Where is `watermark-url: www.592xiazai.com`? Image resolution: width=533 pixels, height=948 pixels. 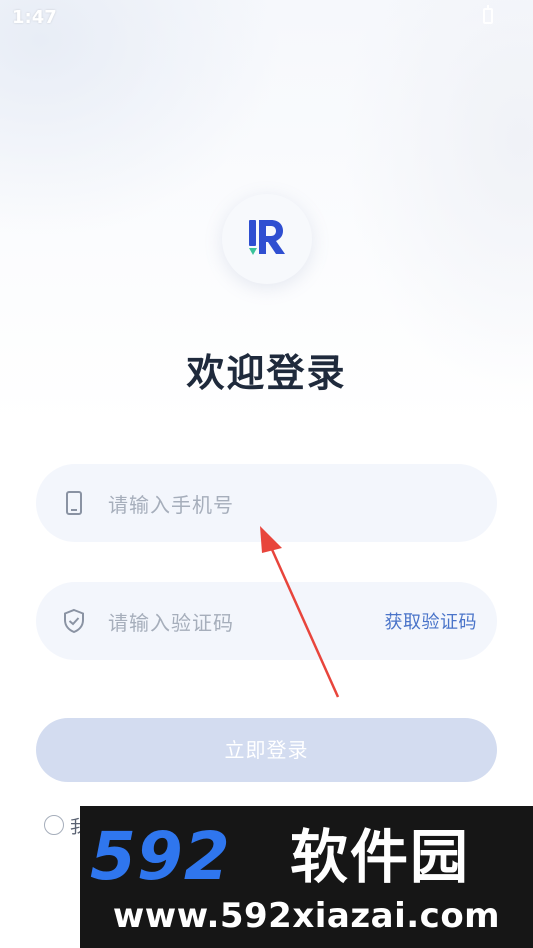
watermark-url: www.592xiazai.com is located at coordinates (306, 916).